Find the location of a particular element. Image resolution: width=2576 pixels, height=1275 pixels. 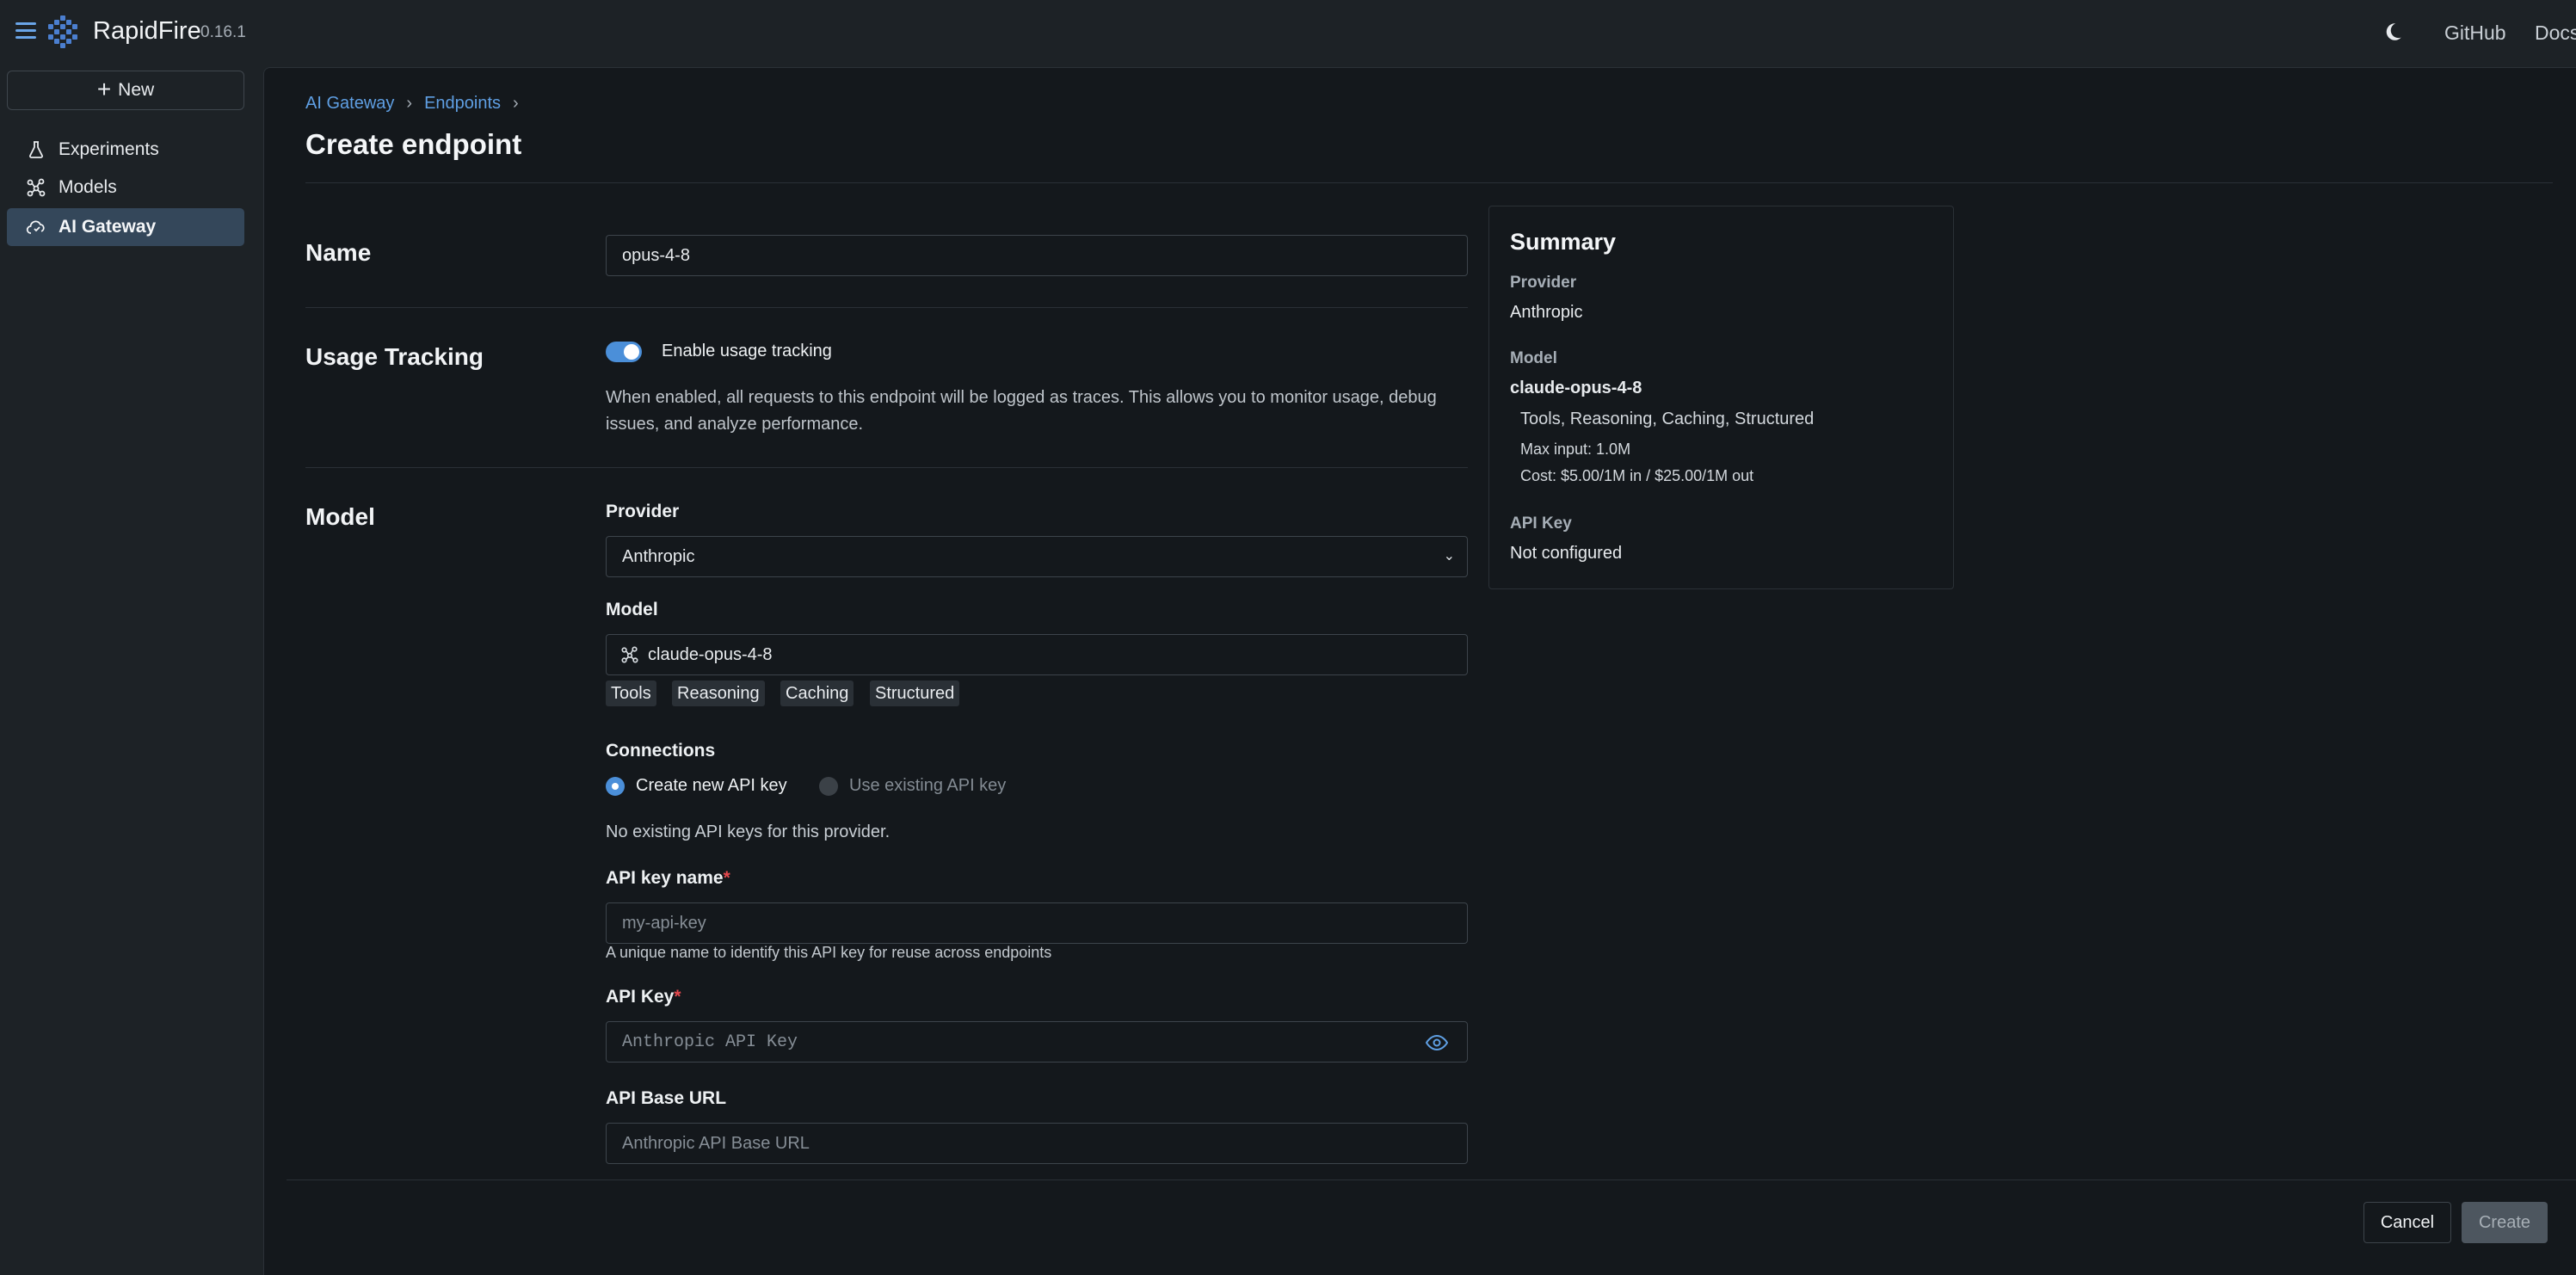

new-button: + New is located at coordinates (125, 90).